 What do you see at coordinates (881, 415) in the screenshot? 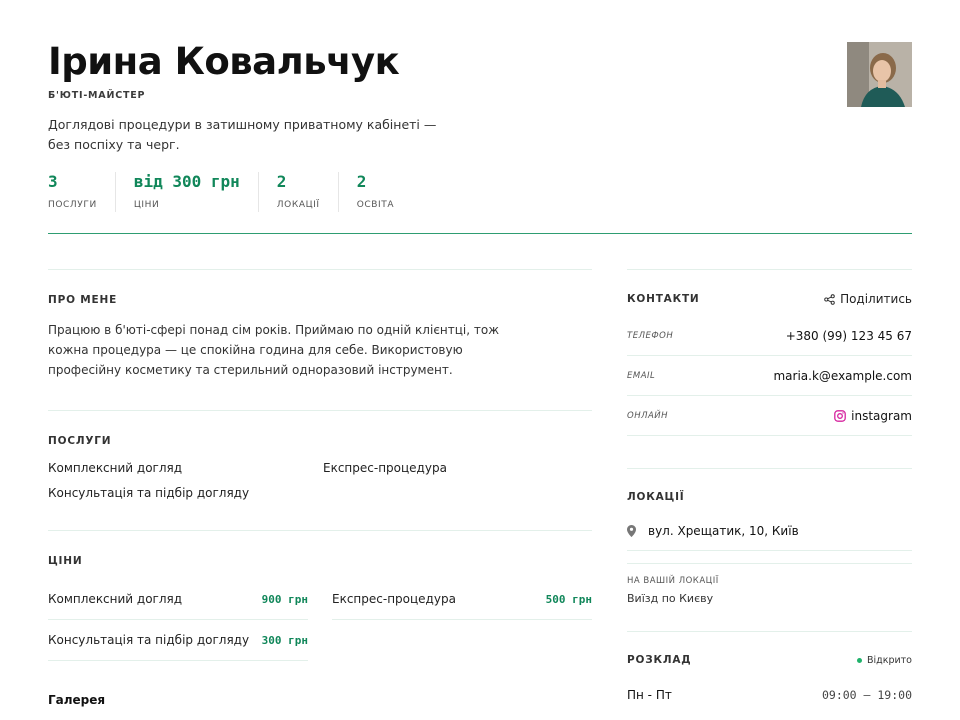
I see `instagram-label: instagram` at bounding box center [881, 415].